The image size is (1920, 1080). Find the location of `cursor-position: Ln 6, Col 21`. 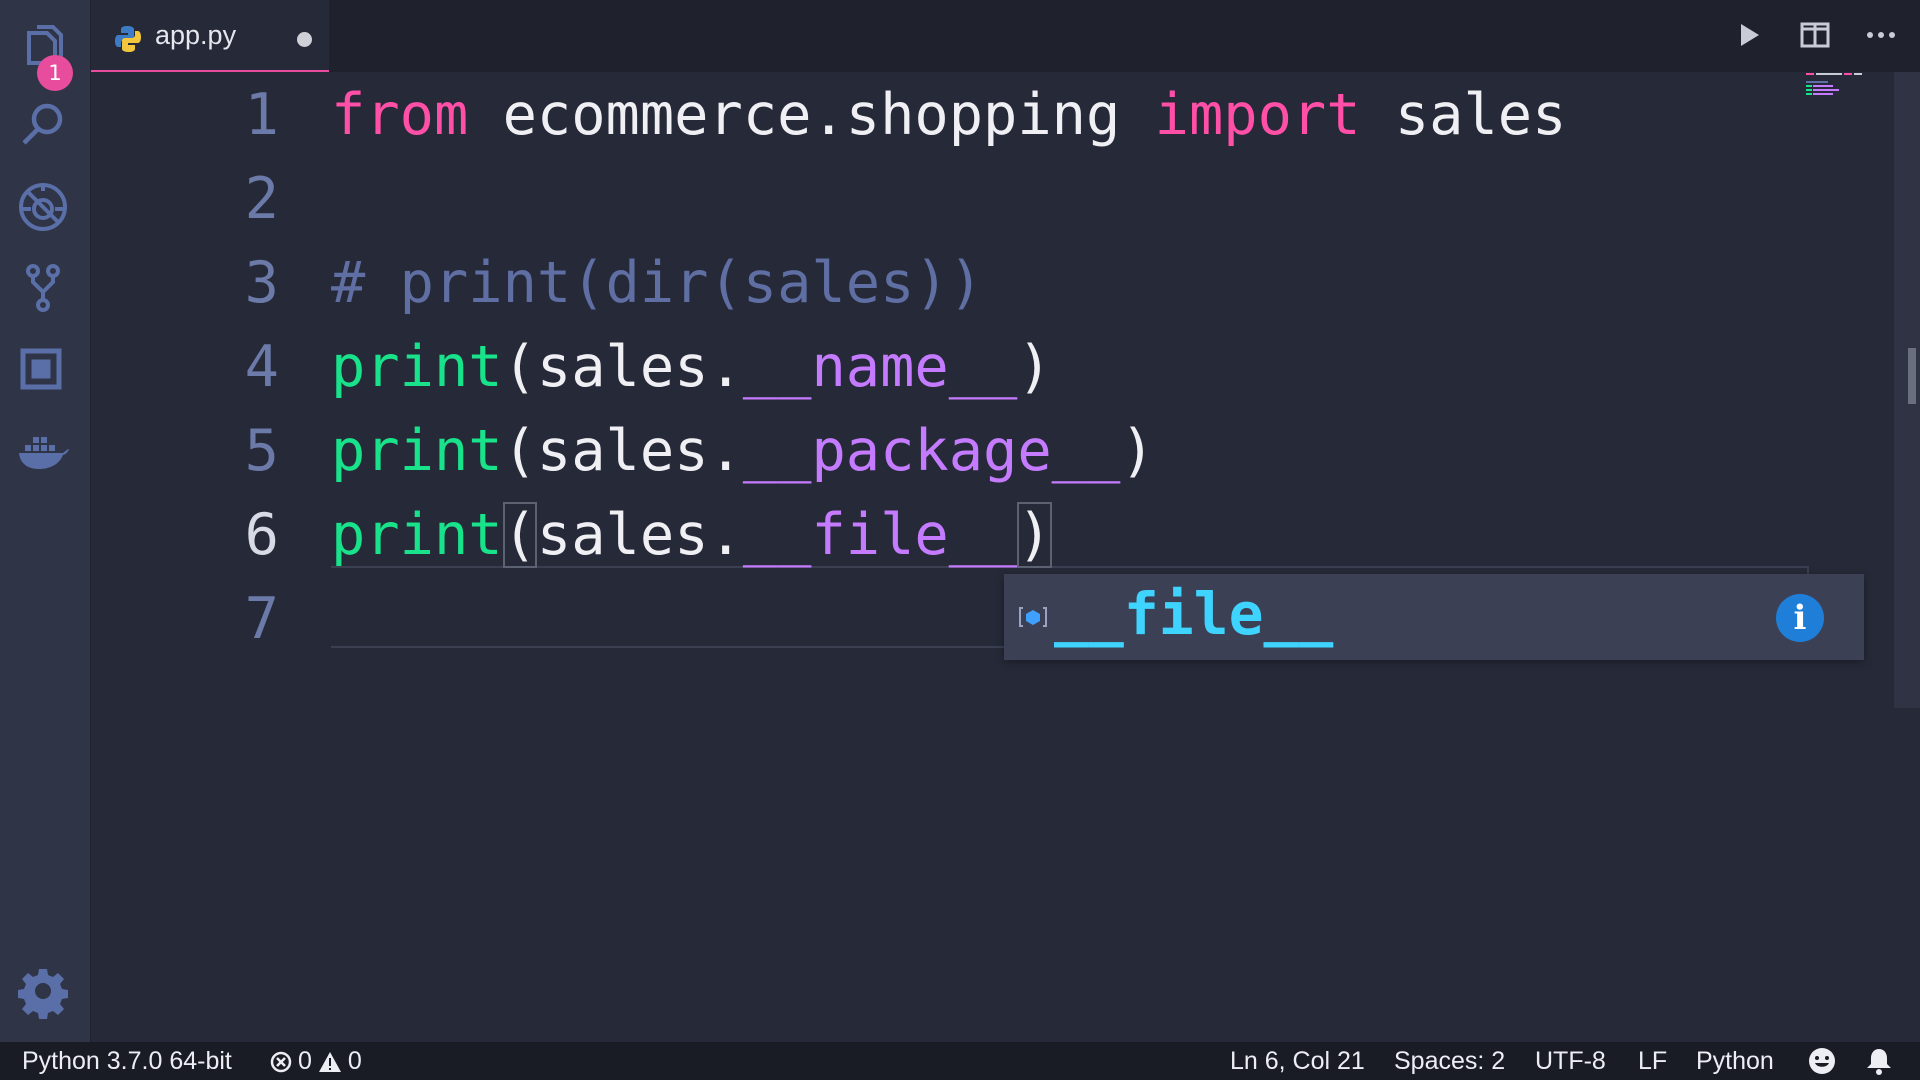

cursor-position: Ln 6, Col 21 is located at coordinates (1297, 1061).